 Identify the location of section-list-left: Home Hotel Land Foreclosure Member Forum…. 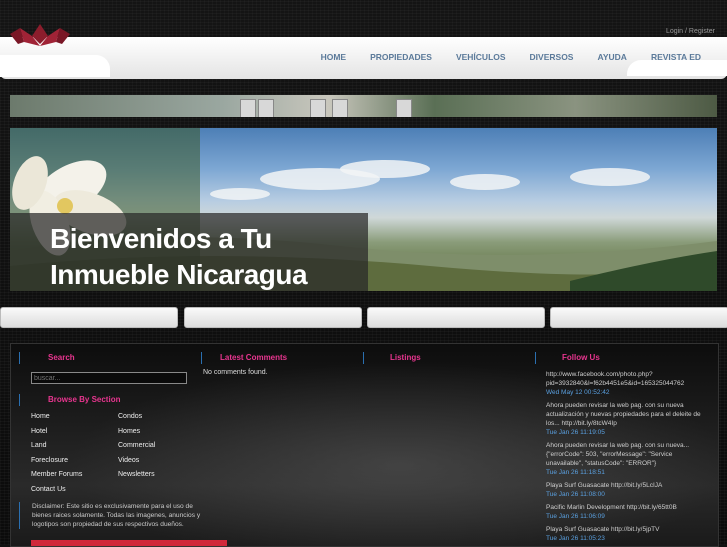
(56, 453).